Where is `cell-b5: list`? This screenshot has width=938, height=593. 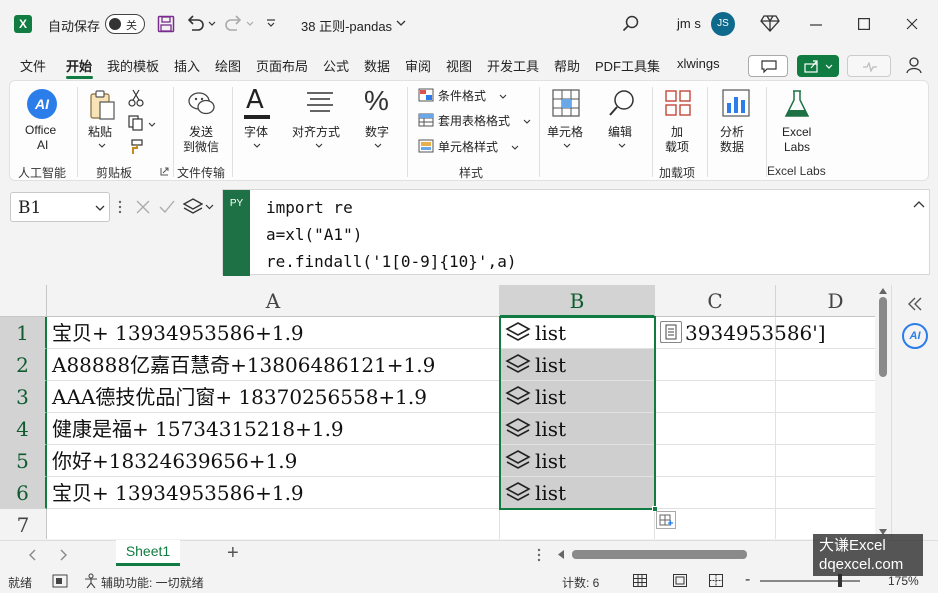
cell-b5: list is located at coordinates (577, 461).